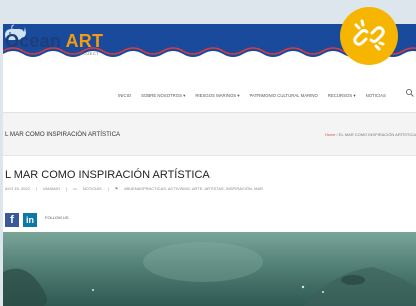 This screenshot has height=306, width=416. I want to click on logo-accent-text: ART, so click(84, 41).